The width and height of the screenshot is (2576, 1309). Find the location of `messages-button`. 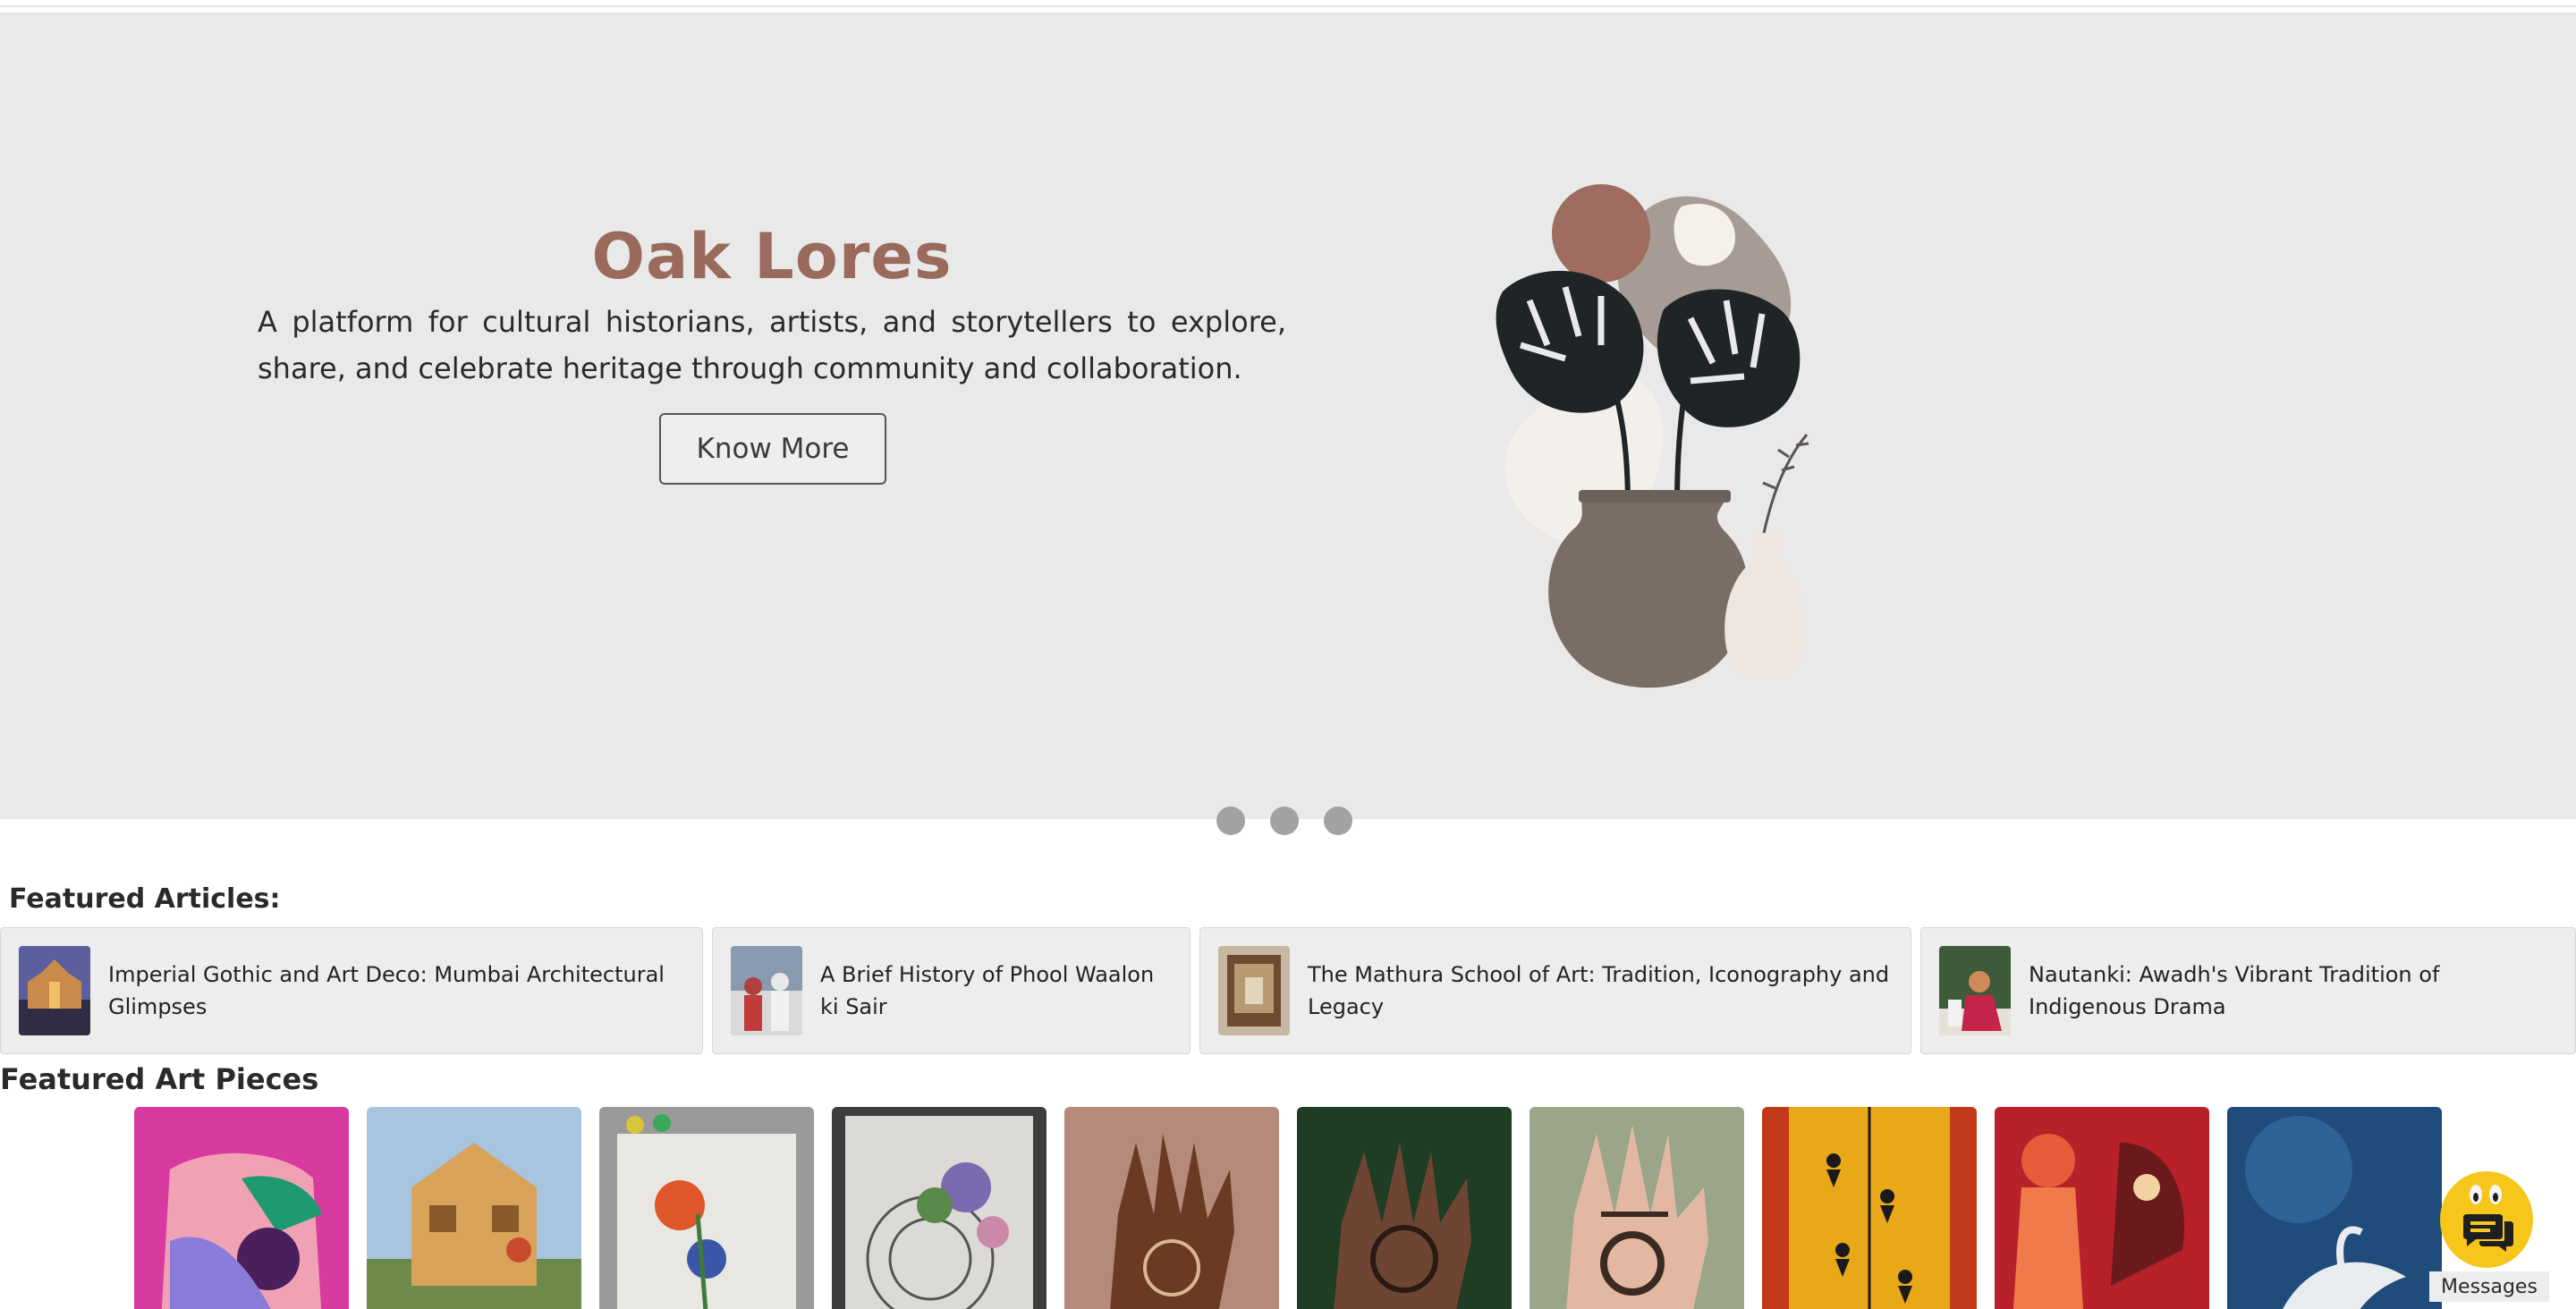

messages-button is located at coordinates (2486, 1219).